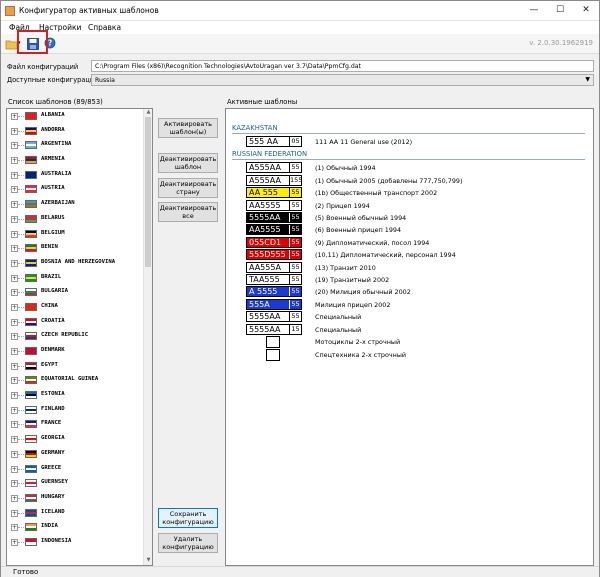 This screenshot has width=600, height=577. What do you see at coordinates (75, 175) in the screenshot?
I see `list-item: + AUSTRALIA` at bounding box center [75, 175].